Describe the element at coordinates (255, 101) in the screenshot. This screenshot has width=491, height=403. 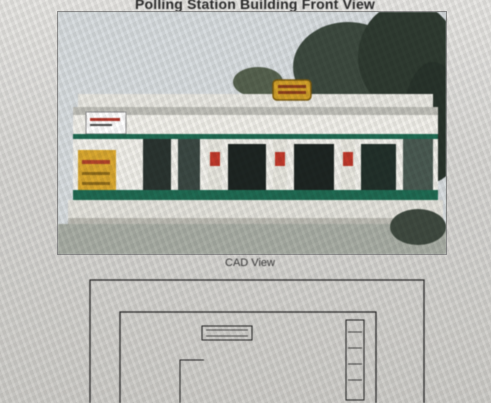
I see `photo-roof-parapet` at that location.